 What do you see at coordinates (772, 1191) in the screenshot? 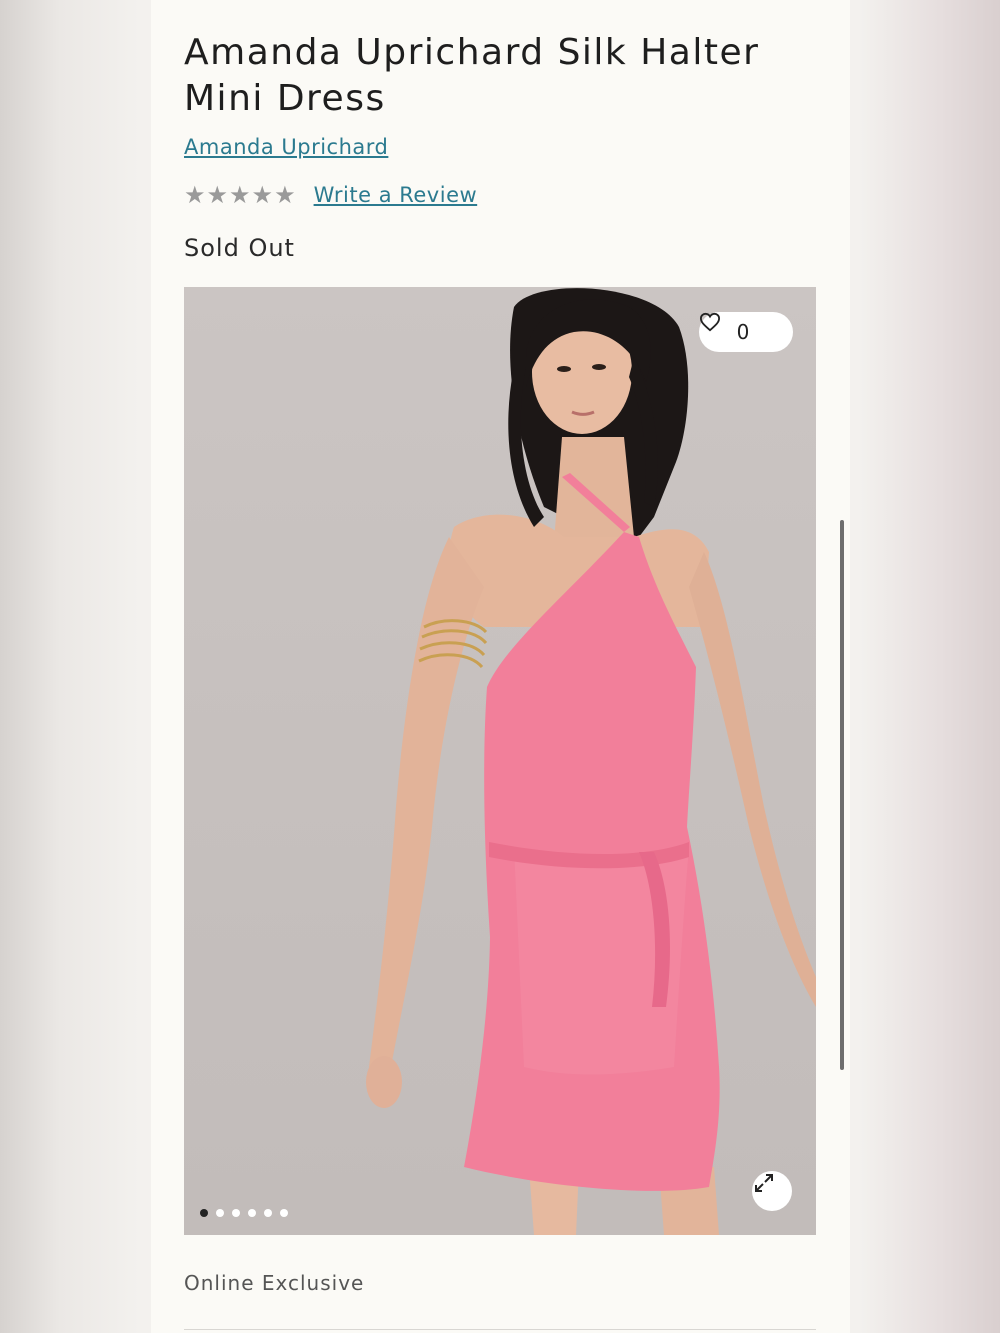
I see `expand-image-button` at bounding box center [772, 1191].